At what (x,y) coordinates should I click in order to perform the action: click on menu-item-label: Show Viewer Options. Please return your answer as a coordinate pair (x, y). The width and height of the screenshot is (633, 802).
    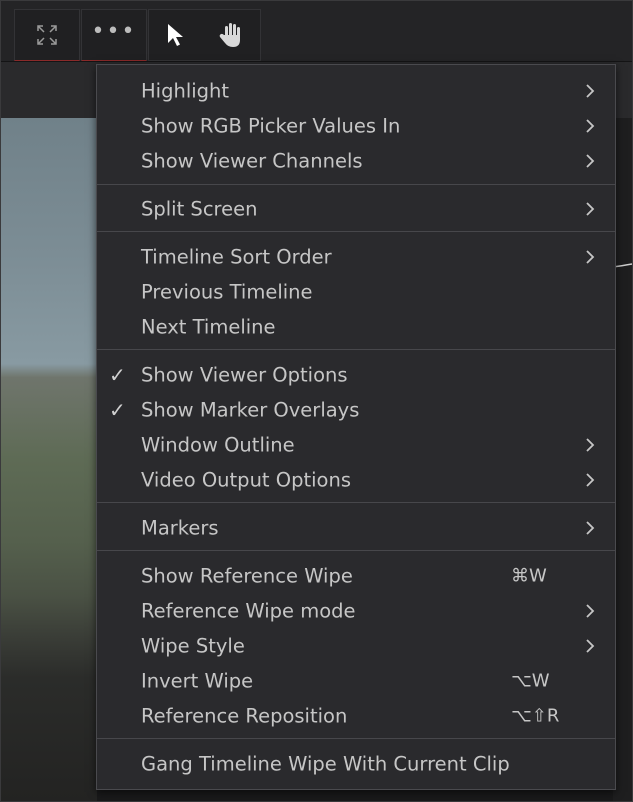
    Looking at the image, I should click on (244, 374).